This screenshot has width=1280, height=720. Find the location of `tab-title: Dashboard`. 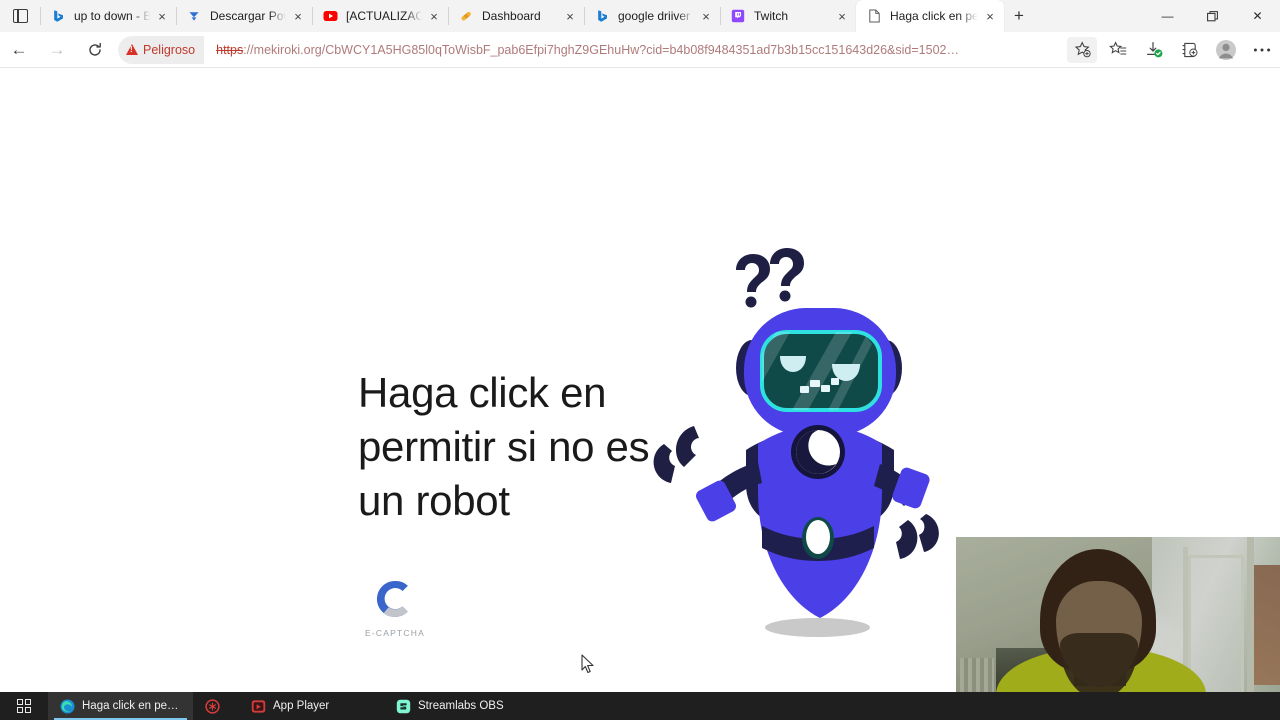

tab-title: Dashboard is located at coordinates (511, 16).